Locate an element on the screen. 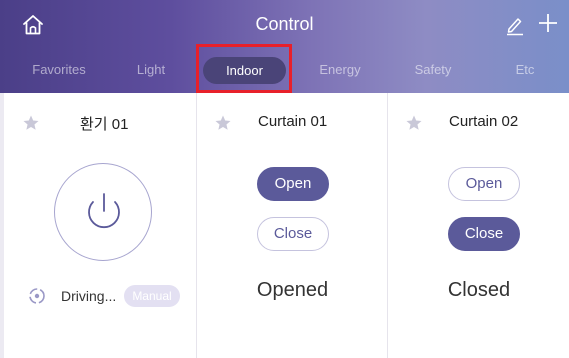  device-name: Curtain 01 is located at coordinates (293, 121).